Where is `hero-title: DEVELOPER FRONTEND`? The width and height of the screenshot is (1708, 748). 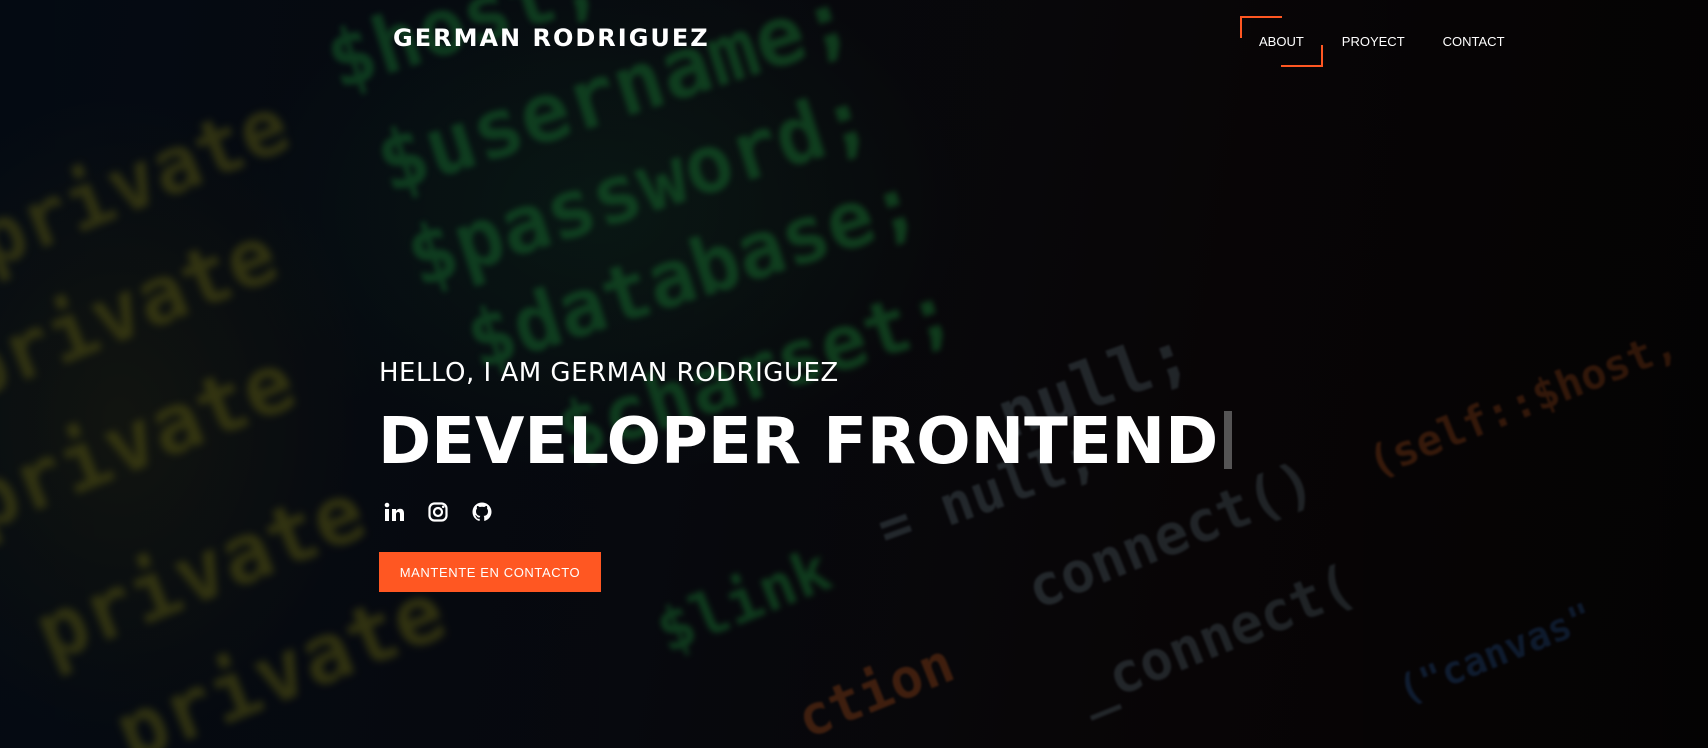 hero-title: DEVELOPER FRONTEND is located at coordinates (805, 442).